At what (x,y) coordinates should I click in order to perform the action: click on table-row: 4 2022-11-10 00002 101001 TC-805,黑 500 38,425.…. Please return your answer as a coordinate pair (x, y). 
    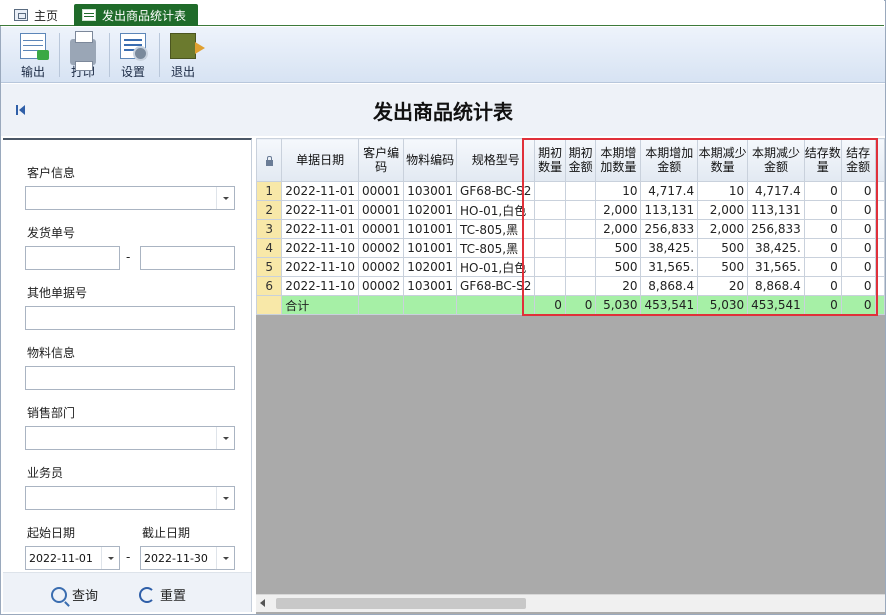
    Looking at the image, I should click on (570, 248).